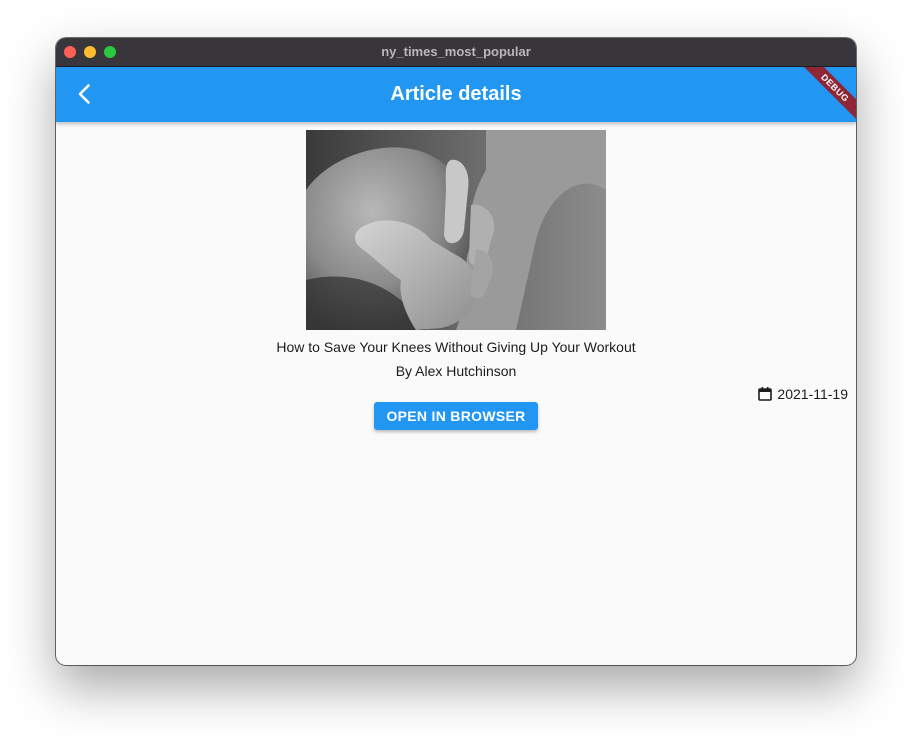 The height and width of the screenshot is (740, 912). I want to click on calendar-icon, so click(765, 394).